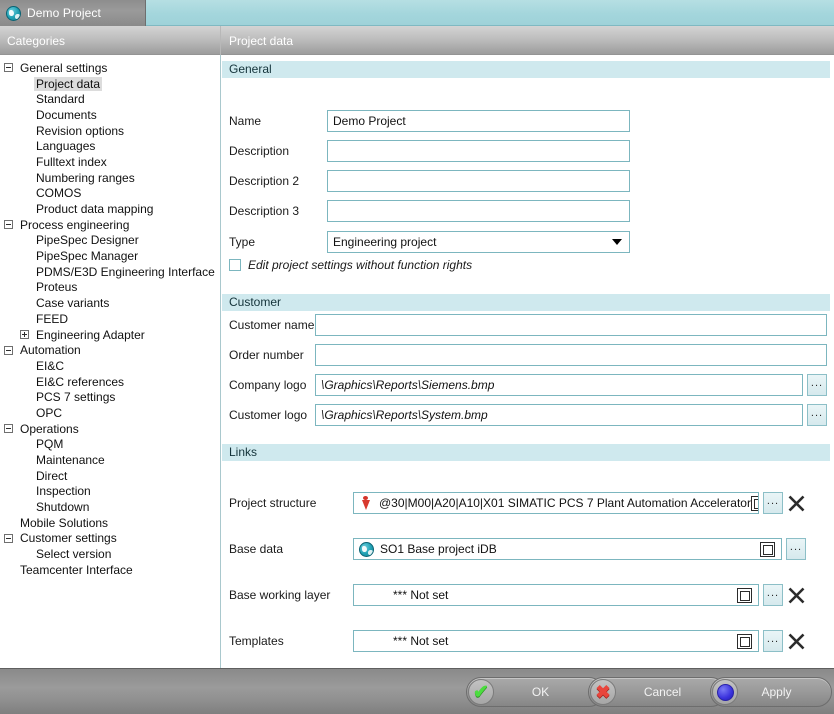 This screenshot has height=714, width=834. What do you see at coordinates (110, 476) in the screenshot?
I see `sidebar-item-direct: Direct` at bounding box center [110, 476].